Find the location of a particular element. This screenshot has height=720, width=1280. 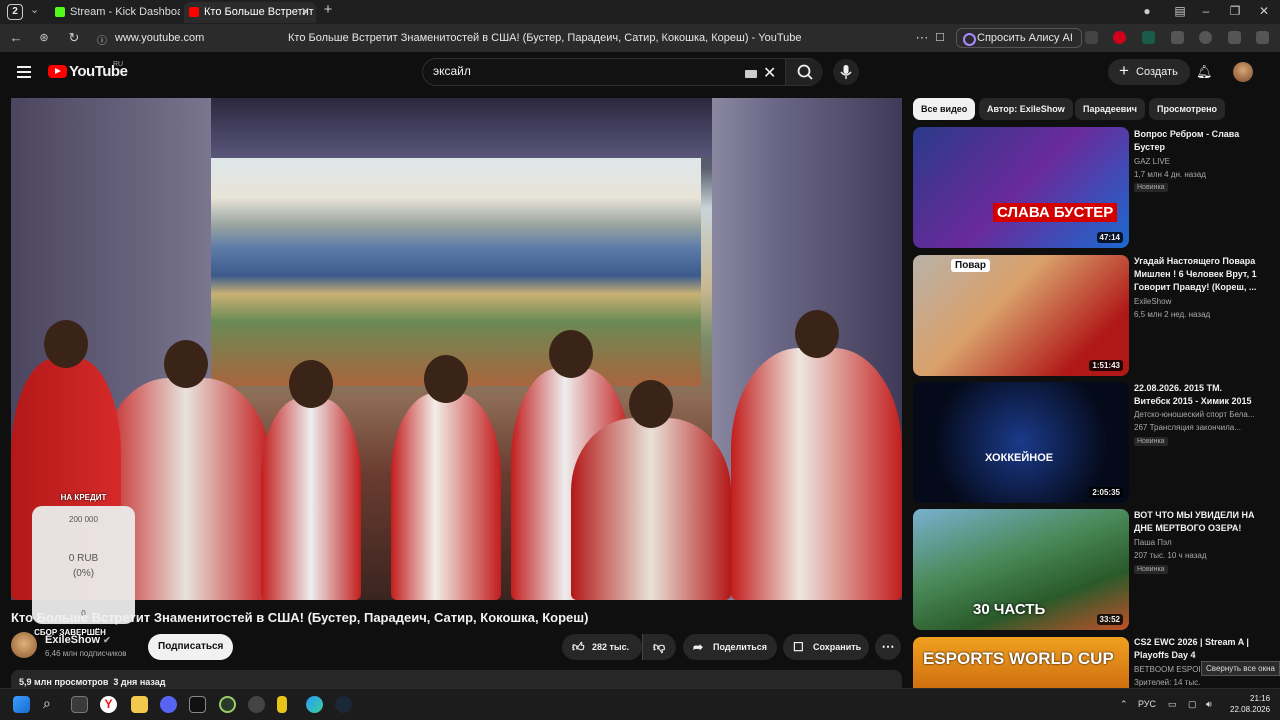

yandex-browser-icon: Y is located at coordinates (108, 704).